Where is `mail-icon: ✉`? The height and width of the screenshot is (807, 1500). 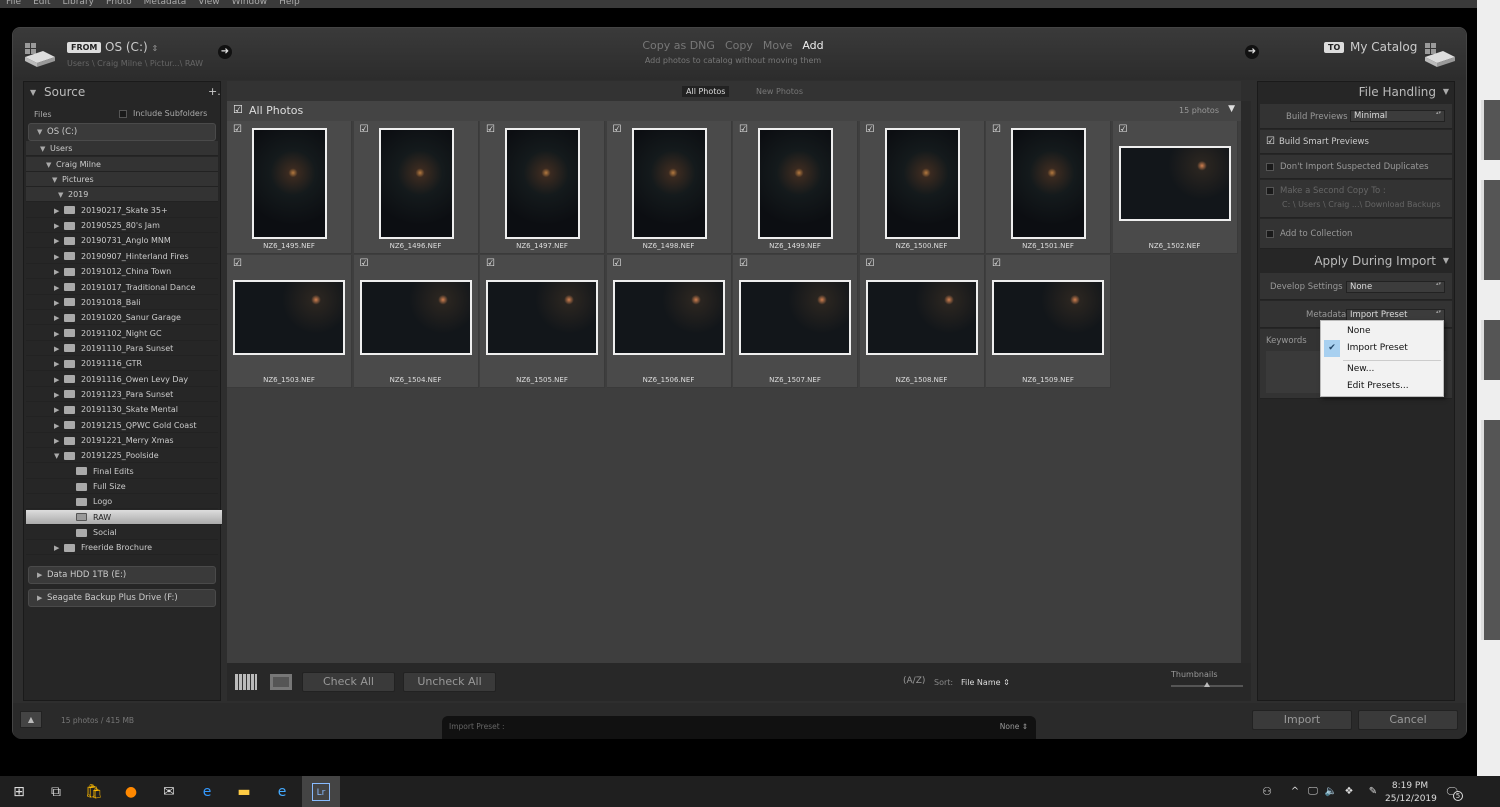
mail-icon: ✉ is located at coordinates (169, 792).